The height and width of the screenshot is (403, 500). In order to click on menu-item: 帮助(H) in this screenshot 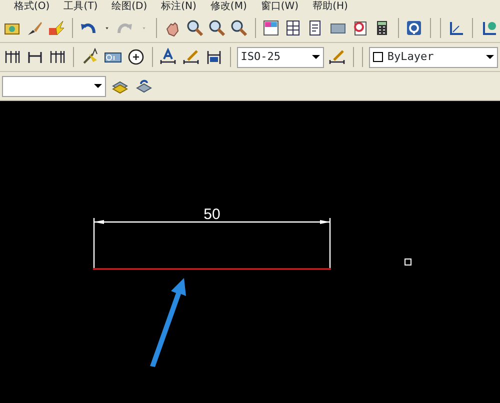, I will do `click(330, 7)`.